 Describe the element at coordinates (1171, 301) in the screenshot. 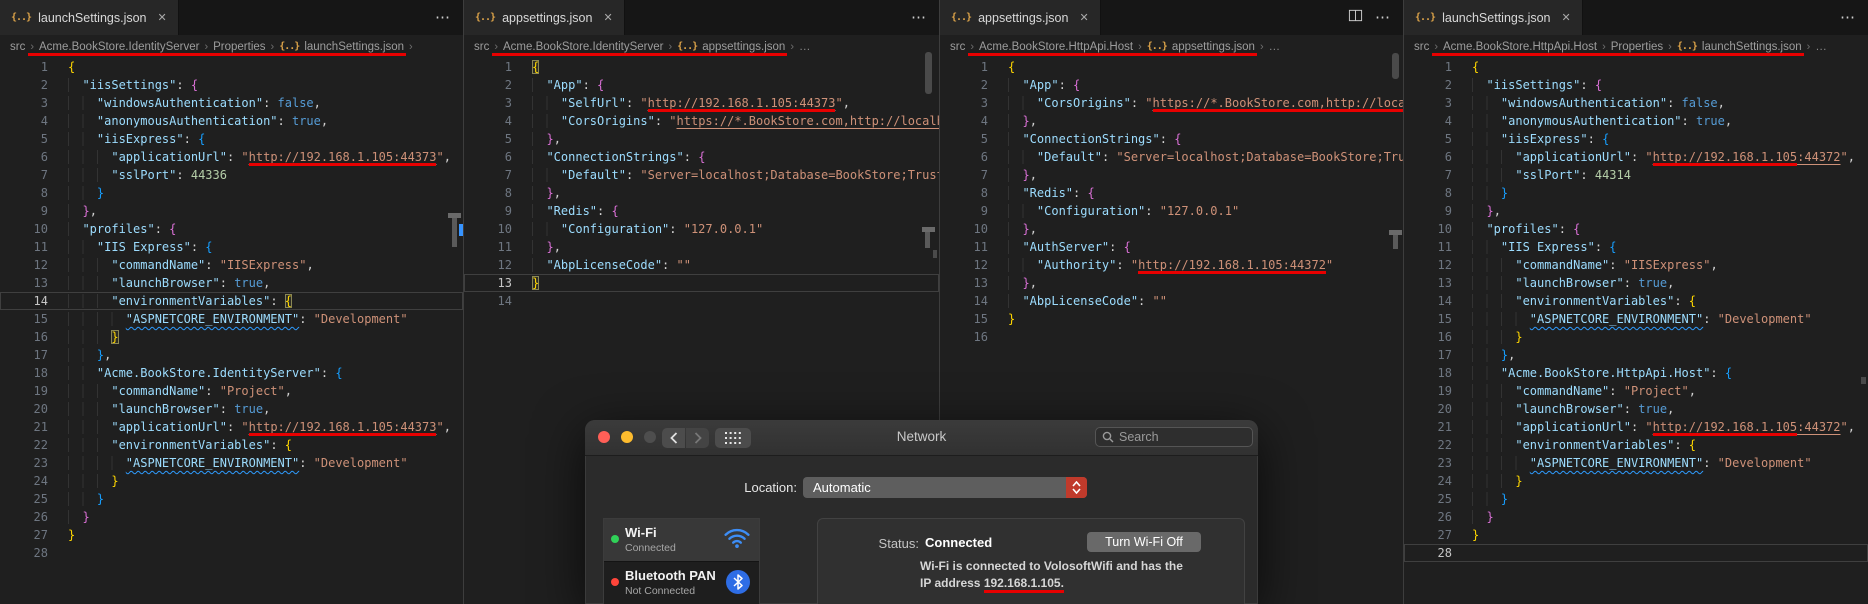

I see `code-line: 14 "AbpLicenseCode": ""` at that location.